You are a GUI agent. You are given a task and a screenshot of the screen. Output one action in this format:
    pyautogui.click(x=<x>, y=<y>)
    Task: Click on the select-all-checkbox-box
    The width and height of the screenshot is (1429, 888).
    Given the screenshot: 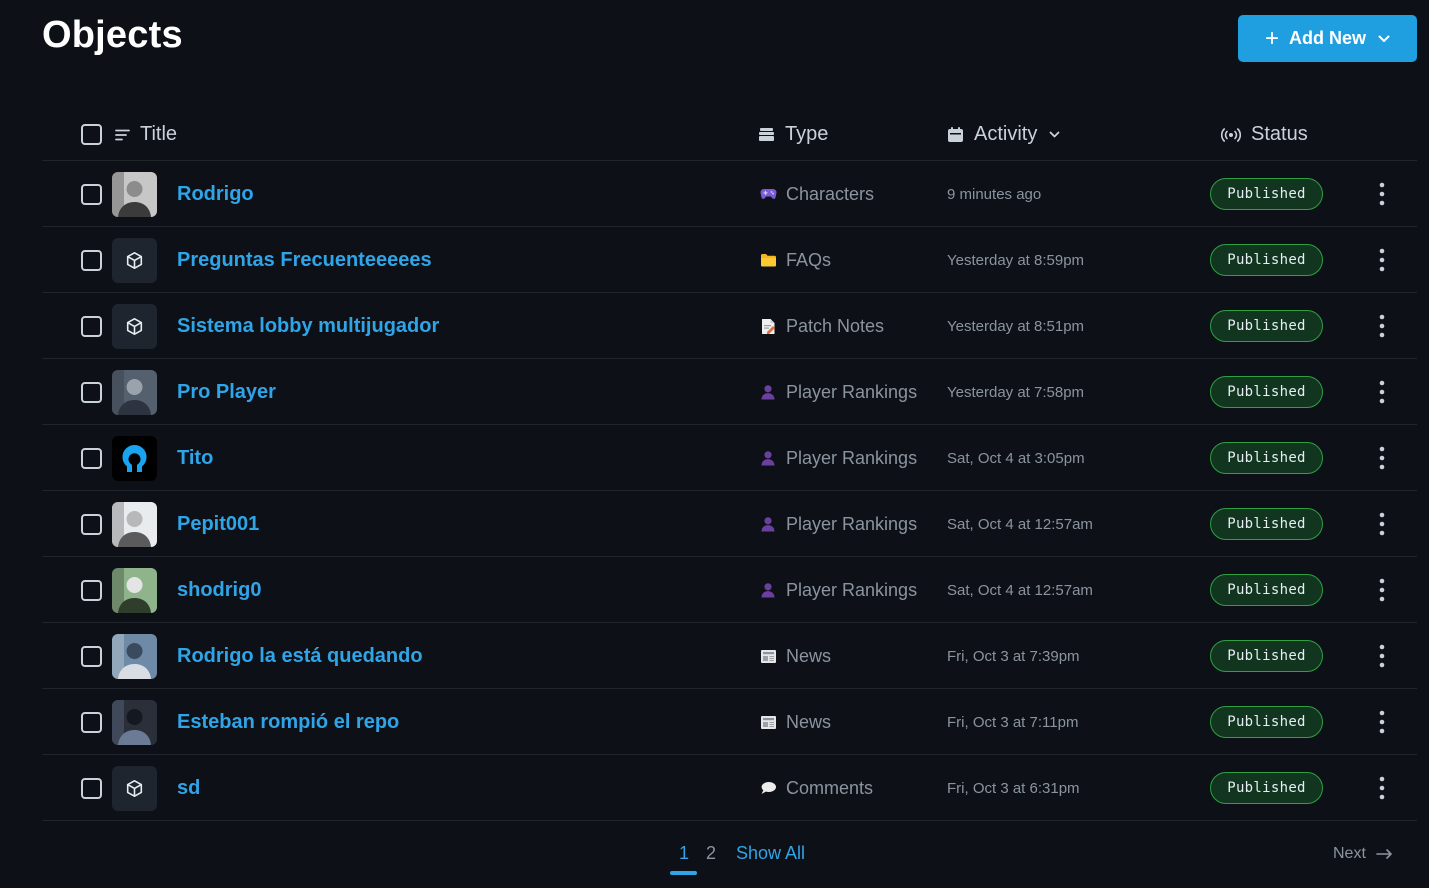 What is the action you would take?
    pyautogui.click(x=91, y=134)
    